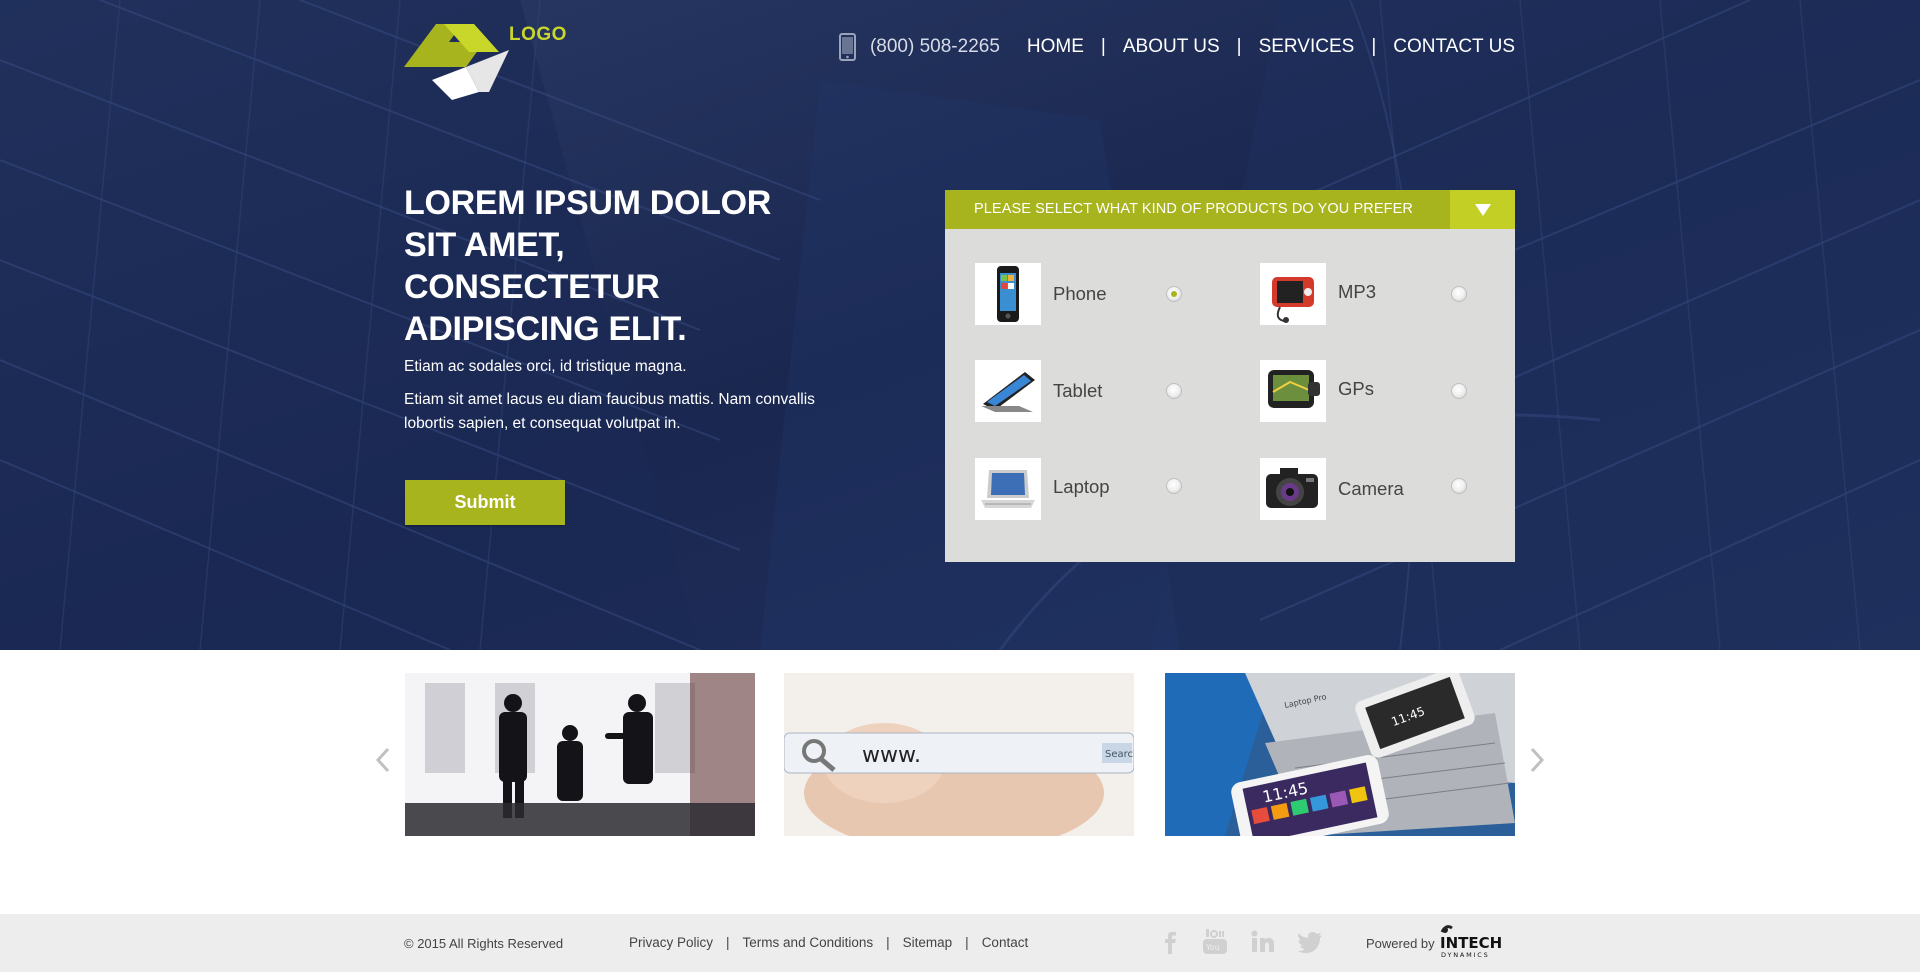 This screenshot has height=972, width=1920. What do you see at coordinates (1081, 486) in the screenshot?
I see `product-label: Laptop` at bounding box center [1081, 486].